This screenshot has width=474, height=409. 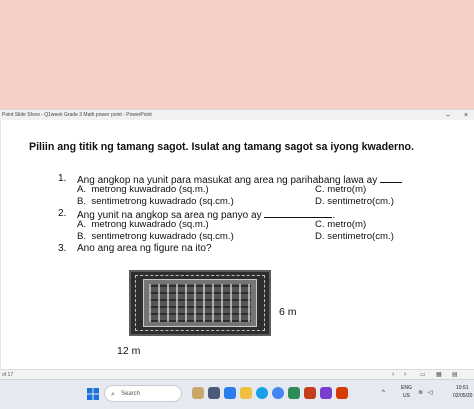 I want to click on volume-icon: ◁, so click(x=430, y=392).